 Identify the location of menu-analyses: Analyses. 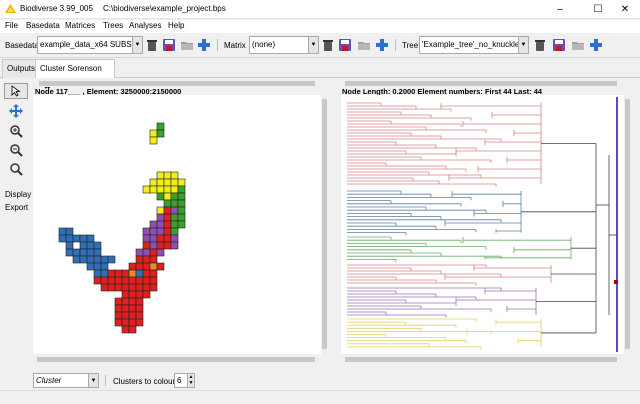
(145, 25).